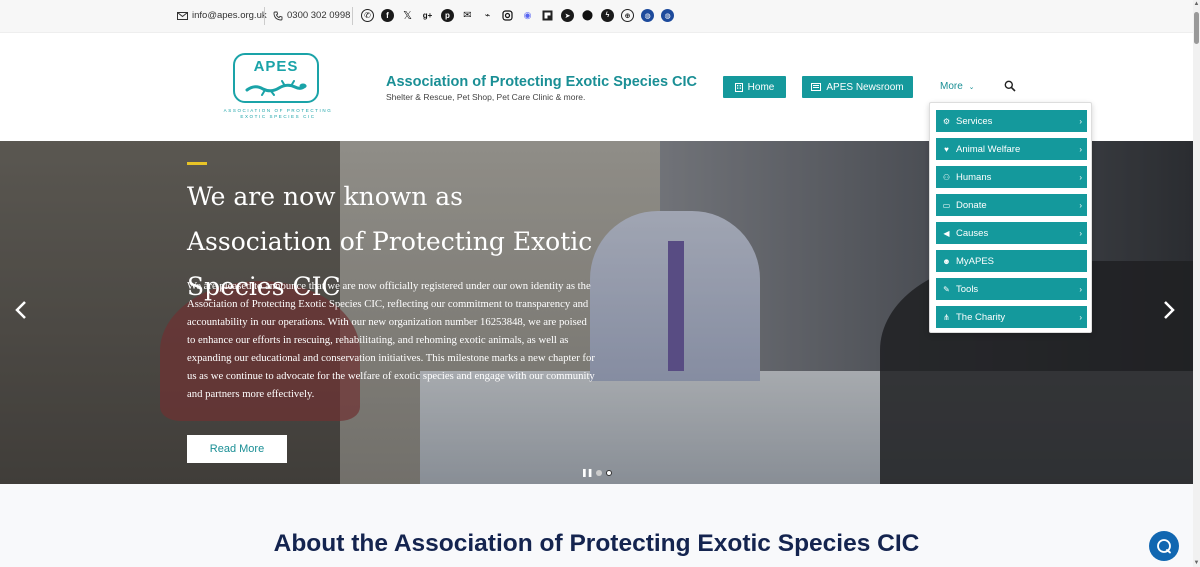 The image size is (1200, 567). I want to click on envelope-icon, so click(182, 15).